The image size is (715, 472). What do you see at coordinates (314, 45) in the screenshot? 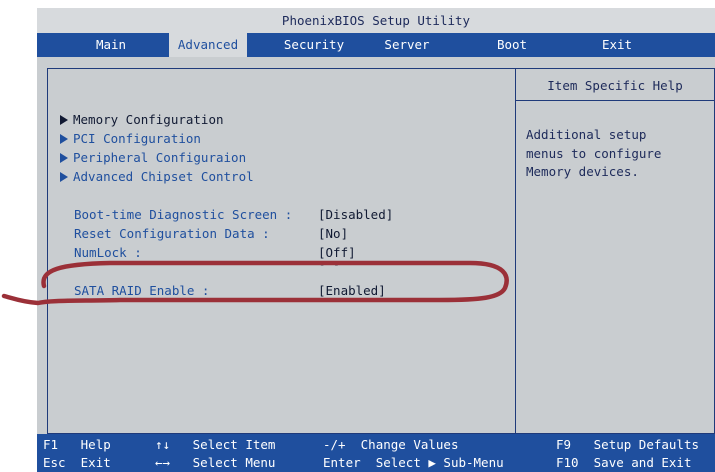
I see `tab-security: Security` at bounding box center [314, 45].